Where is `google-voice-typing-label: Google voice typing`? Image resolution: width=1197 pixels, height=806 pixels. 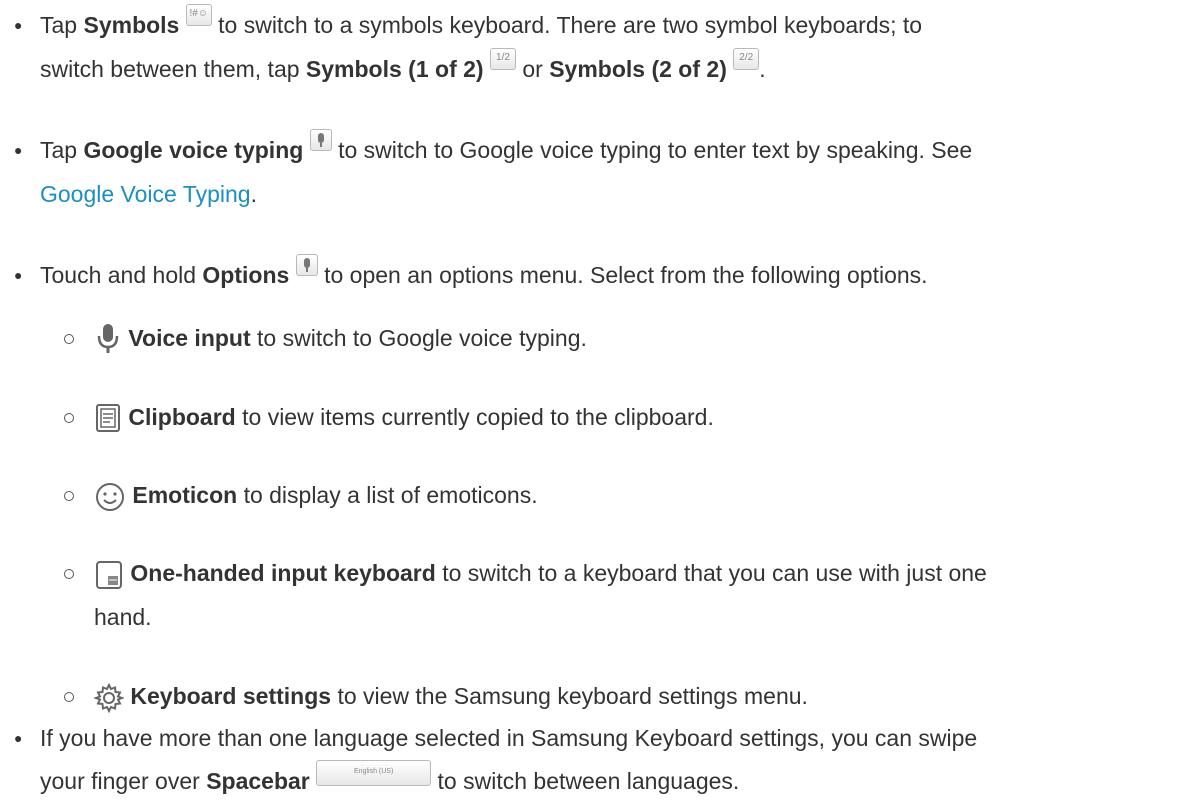
google-voice-typing-label: Google voice typing is located at coordinates (193, 150).